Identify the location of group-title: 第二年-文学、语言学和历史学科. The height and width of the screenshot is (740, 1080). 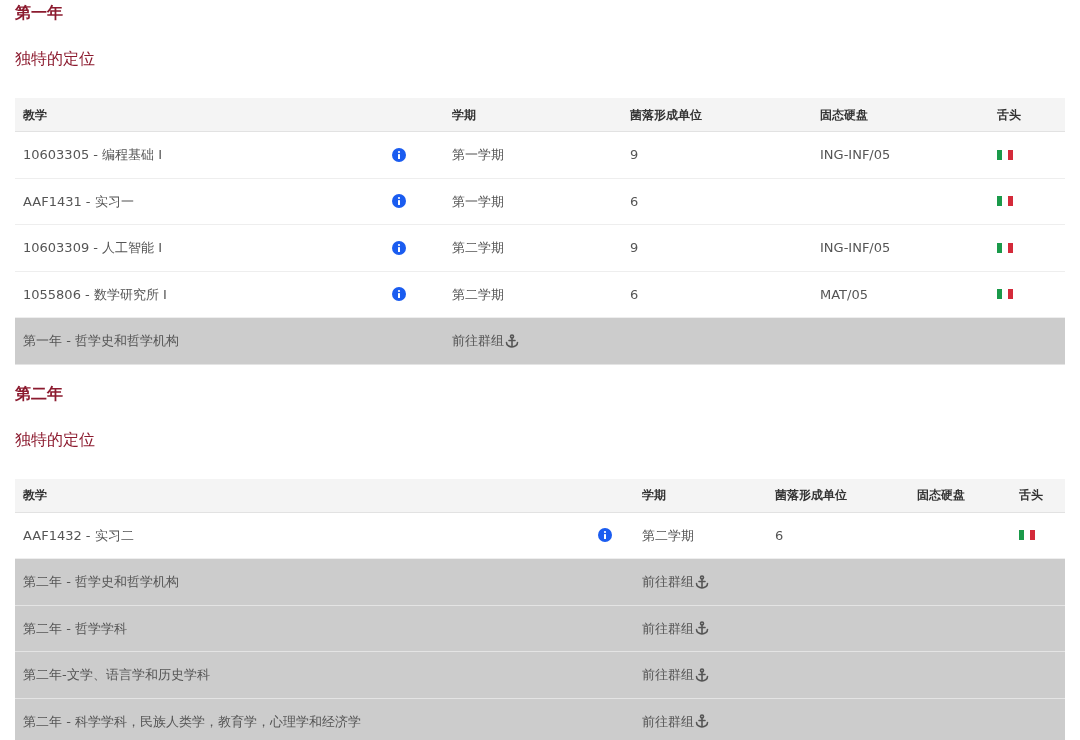
(116, 674).